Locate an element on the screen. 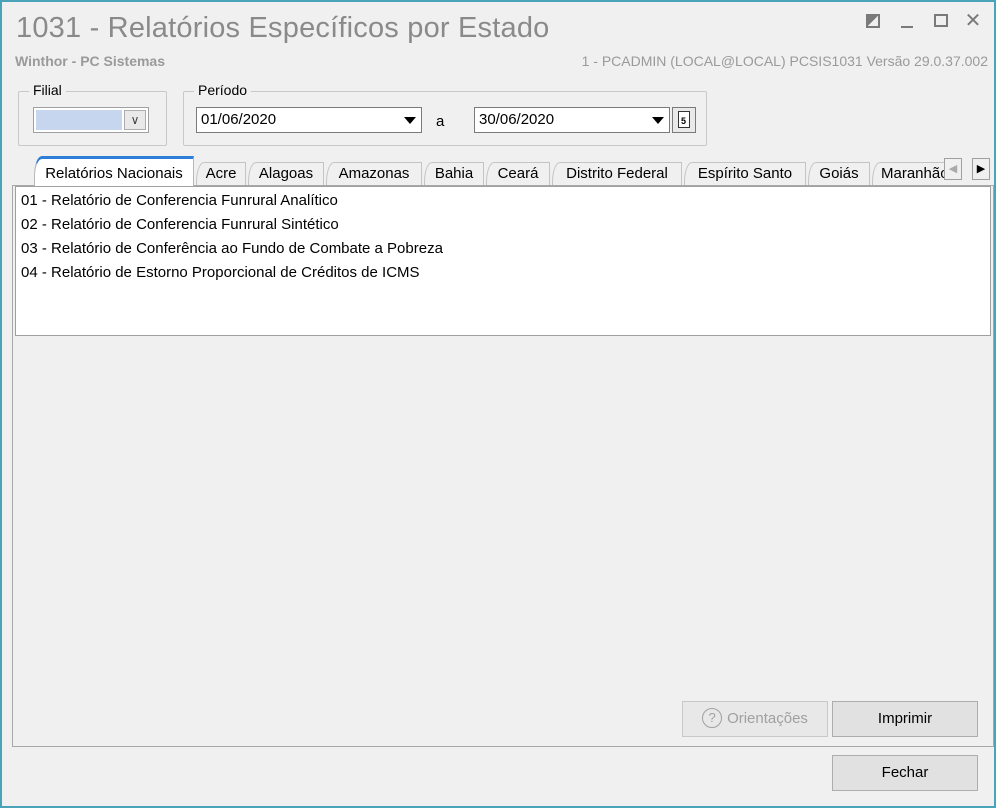 The width and height of the screenshot is (996, 808). tab-bahia: Bahia is located at coordinates (454, 174).